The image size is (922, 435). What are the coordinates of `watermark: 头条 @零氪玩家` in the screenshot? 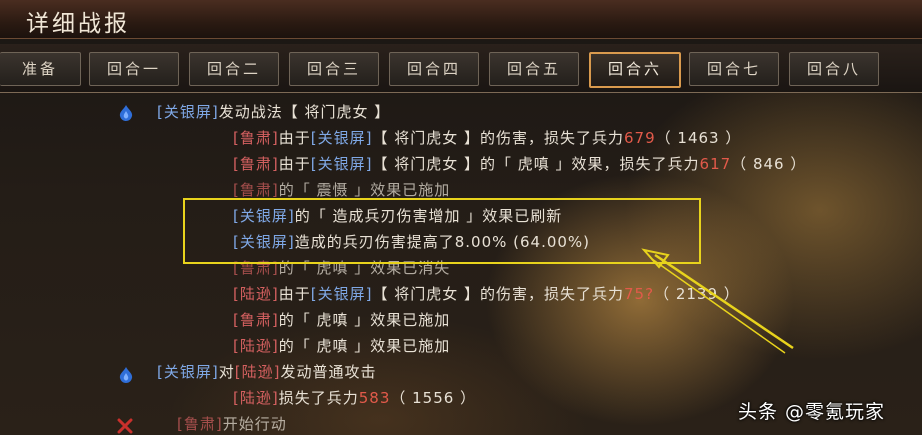 It's located at (812, 412).